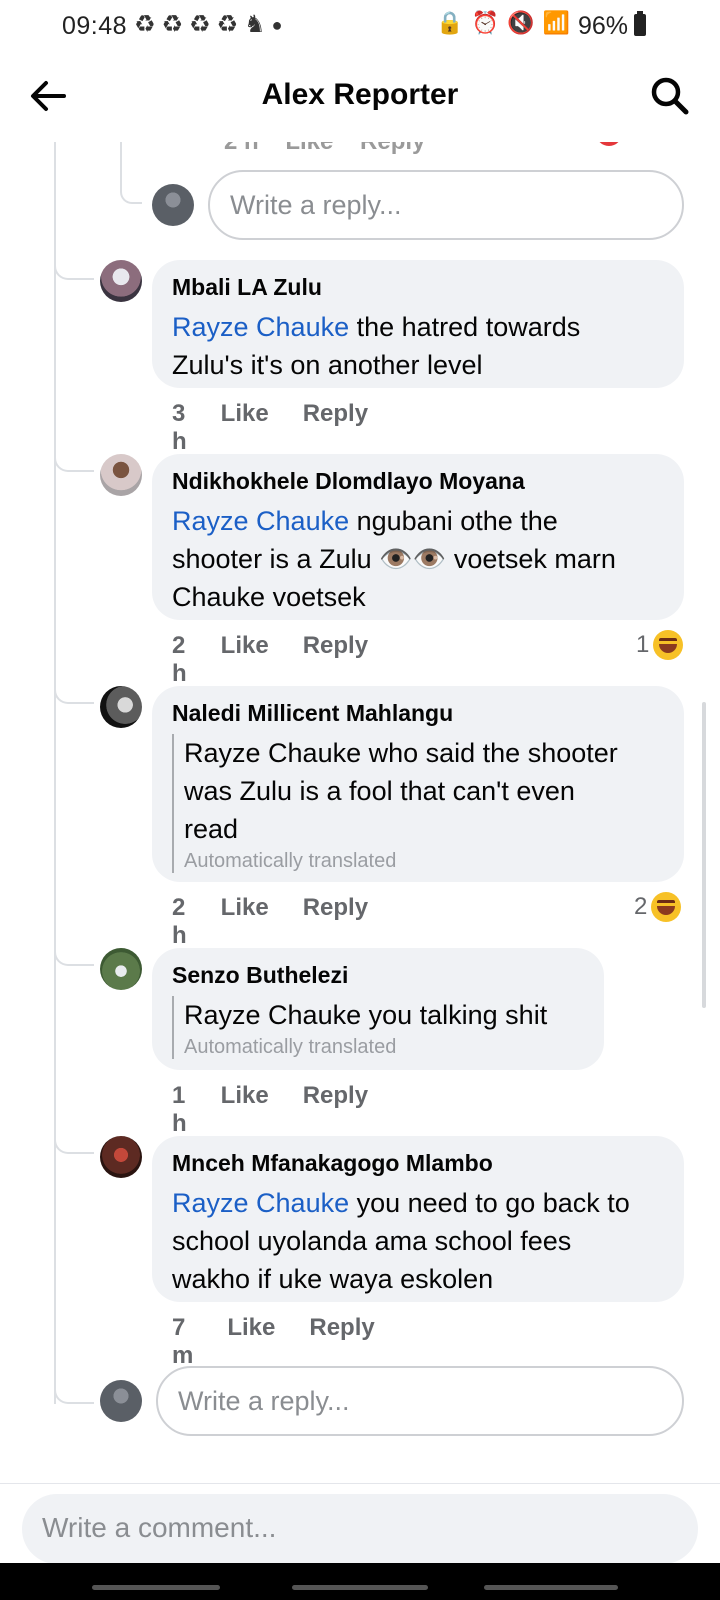 This screenshot has height=1600, width=720. Describe the element at coordinates (641, 906) in the screenshot. I see `reaction-count: 2` at that location.